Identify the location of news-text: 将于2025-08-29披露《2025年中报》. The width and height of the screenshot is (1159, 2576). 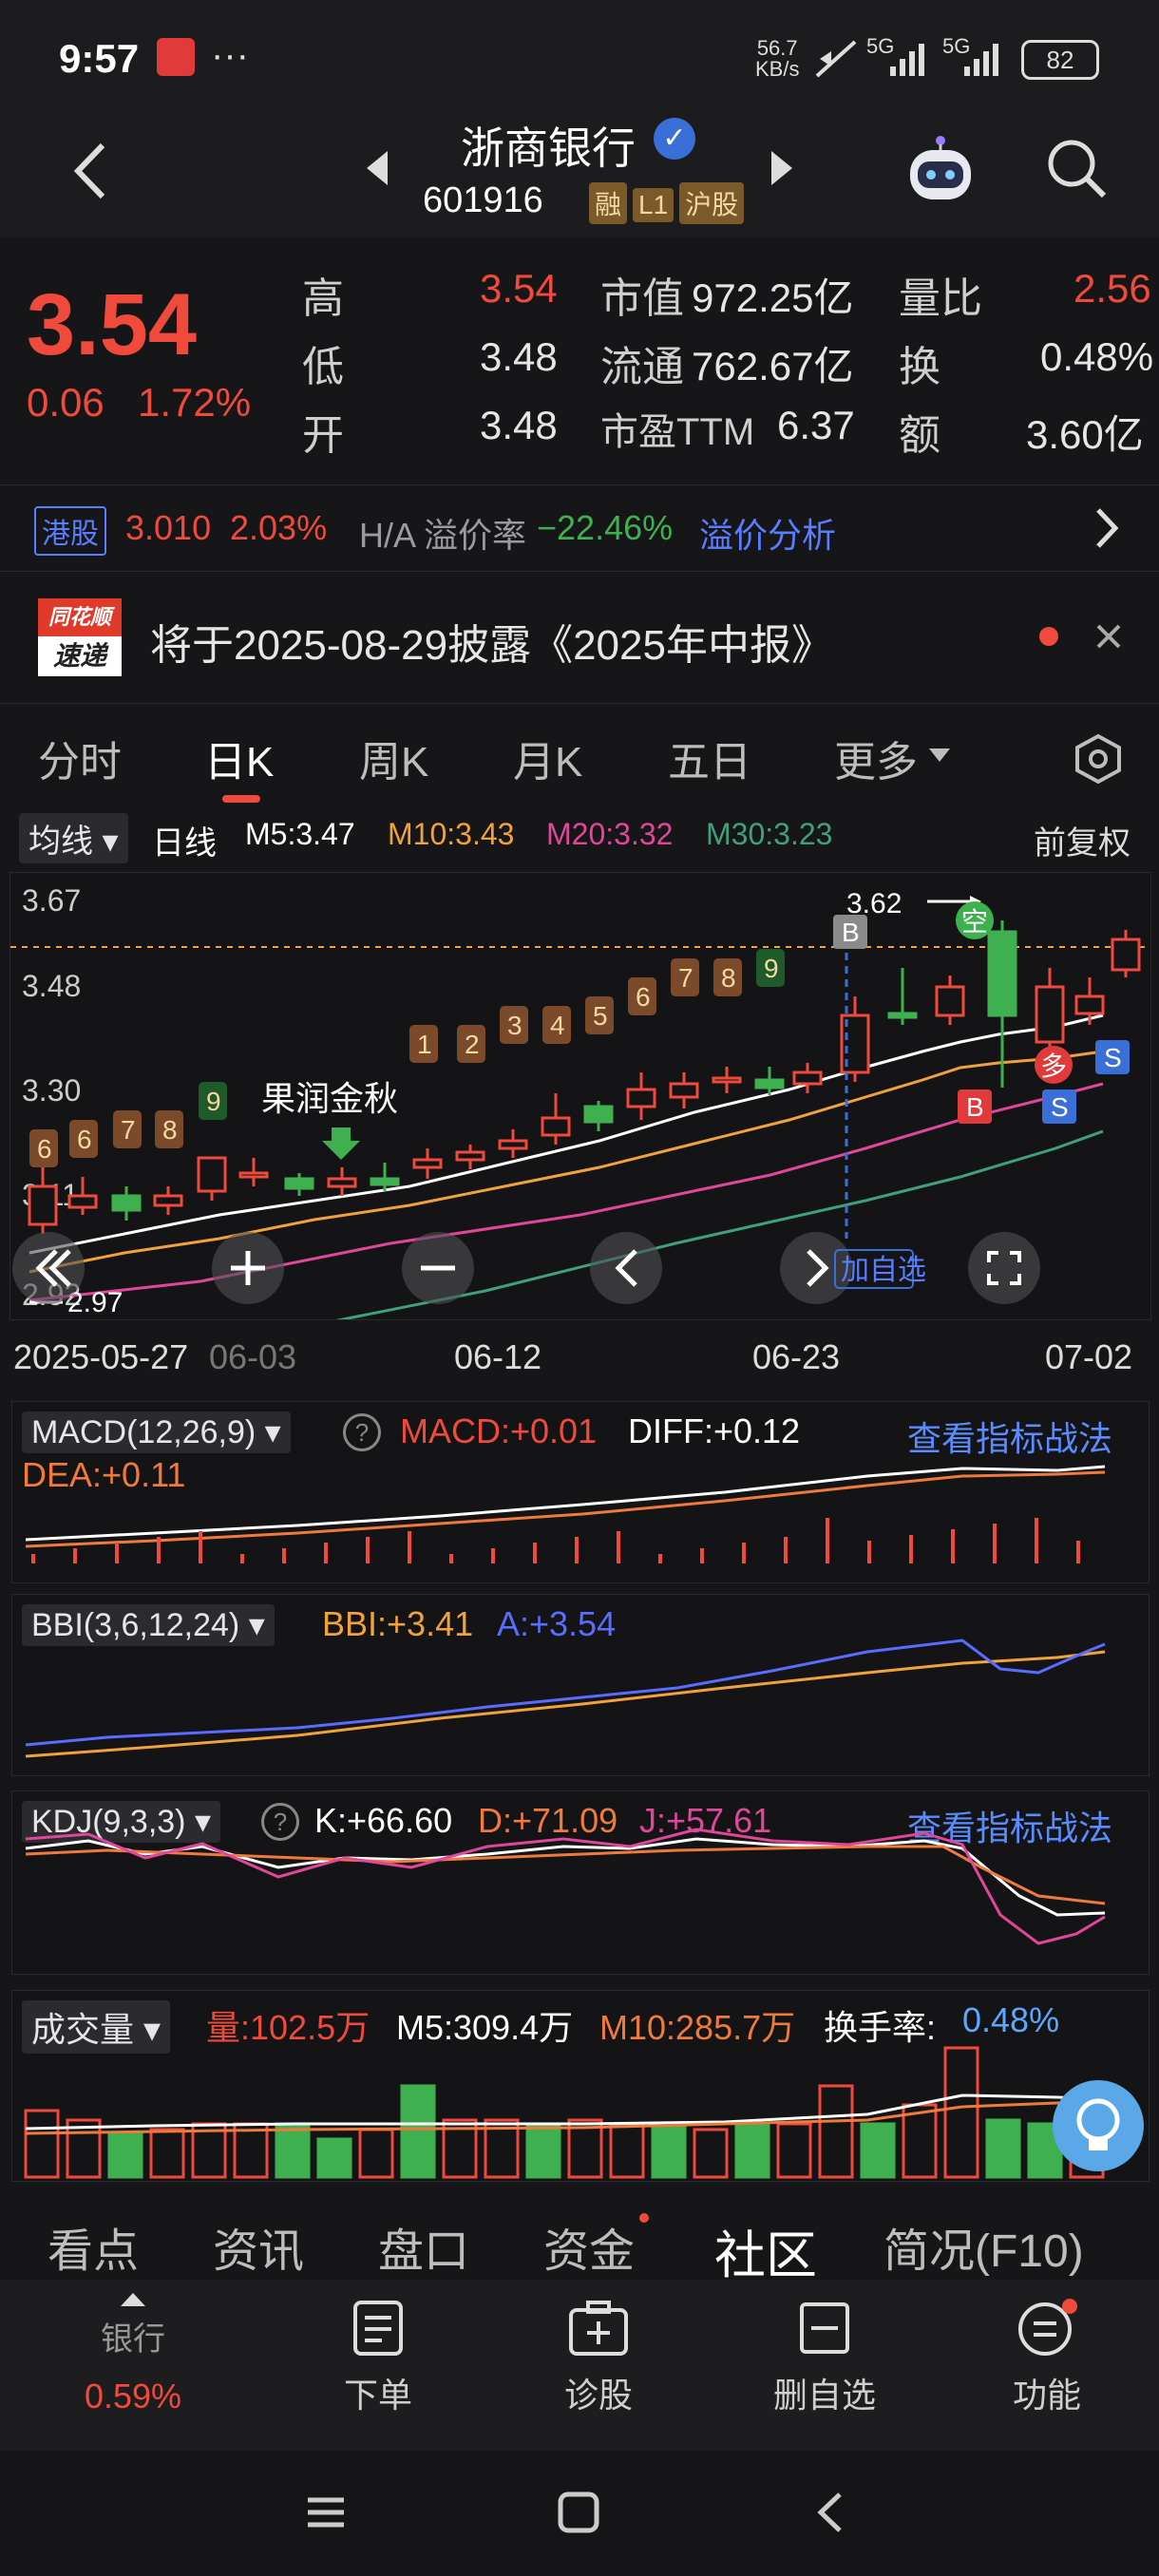
(491, 641).